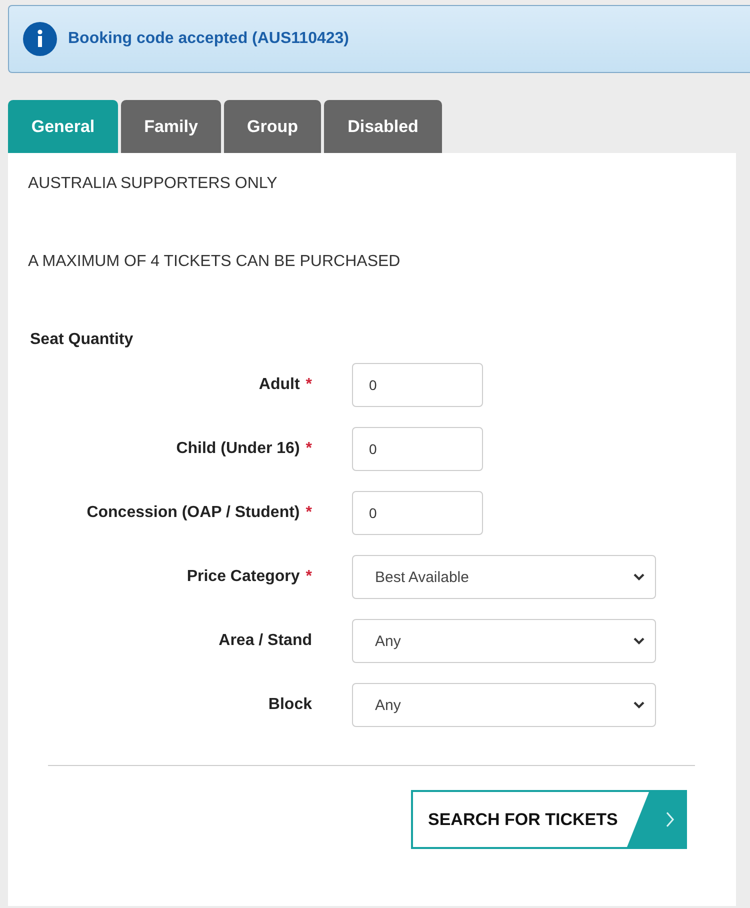 The height and width of the screenshot is (908, 750). What do you see at coordinates (279, 384) in the screenshot?
I see `field-label: Adult` at bounding box center [279, 384].